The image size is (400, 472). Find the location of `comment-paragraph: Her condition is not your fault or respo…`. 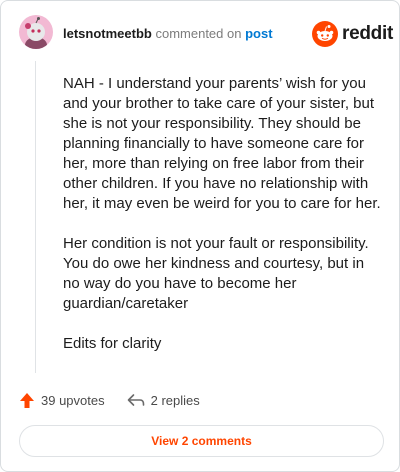

comment-paragraph: Her condition is not your fault or respo… is located at coordinates (216, 273).